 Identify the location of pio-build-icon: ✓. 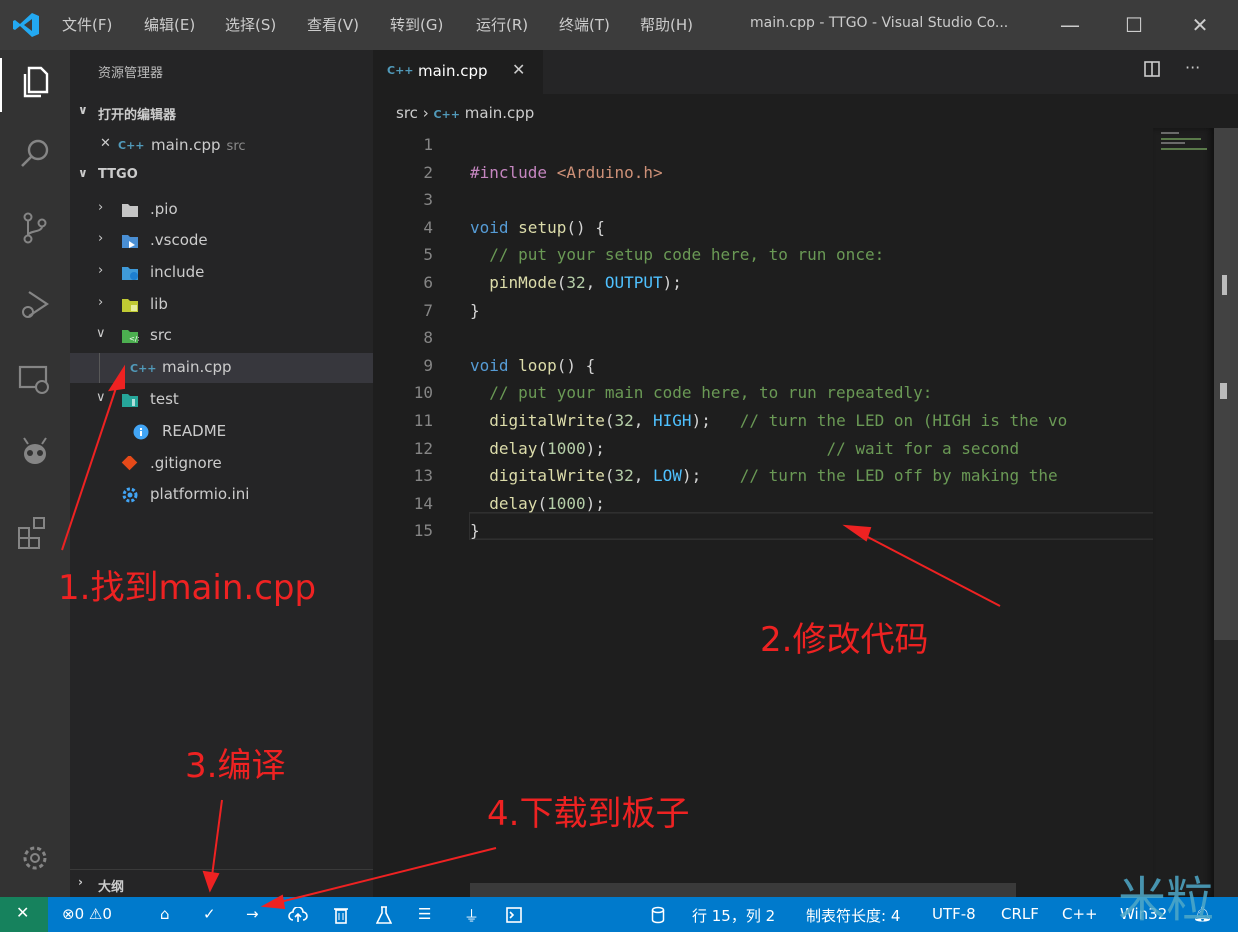
(209, 914).